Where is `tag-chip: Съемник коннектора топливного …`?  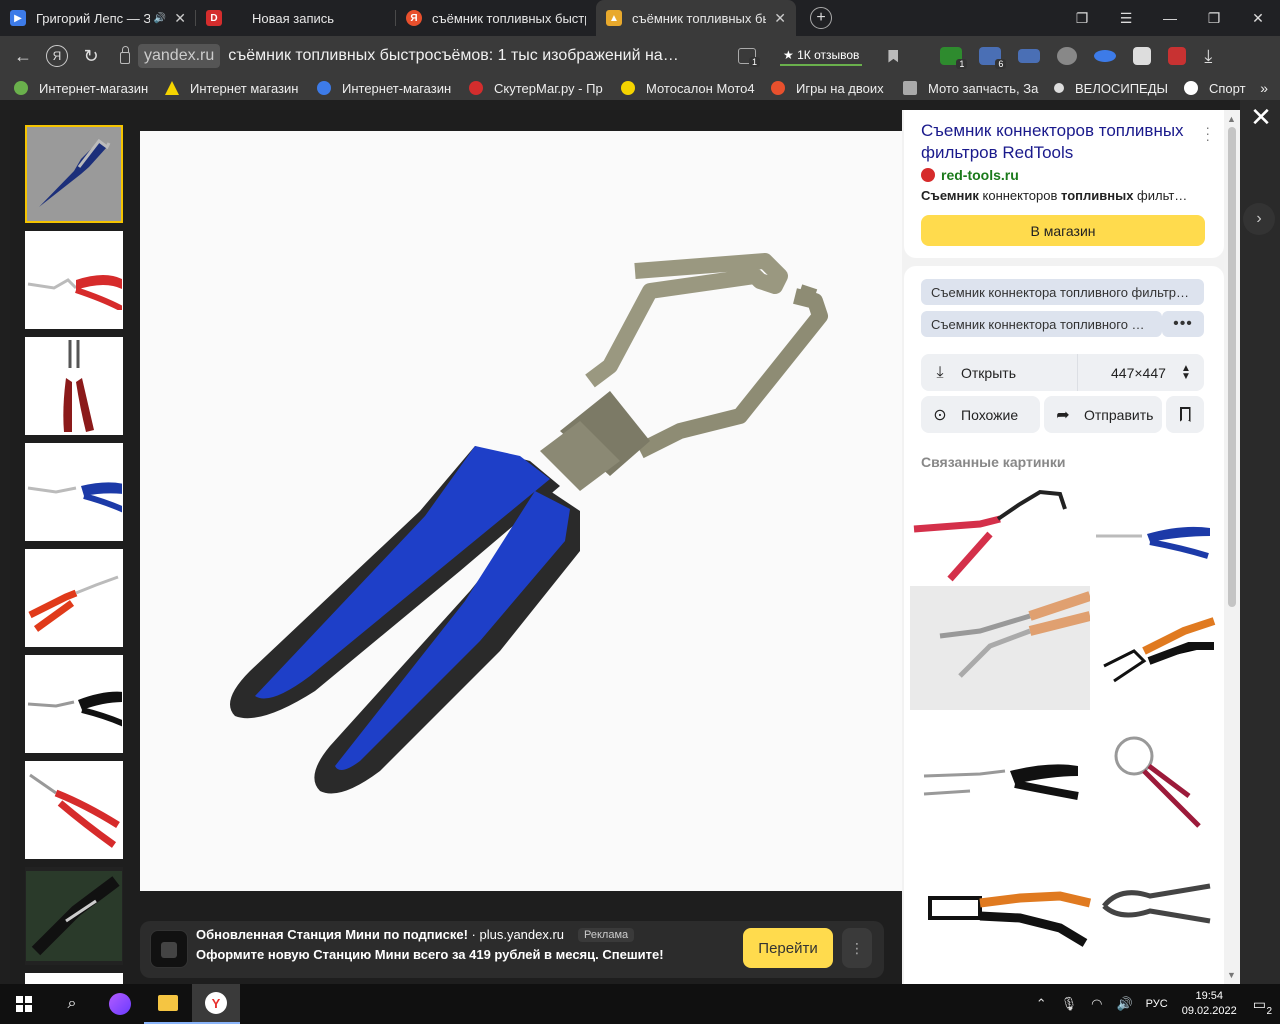 tag-chip: Съемник коннектора топливного … is located at coordinates (1041, 324).